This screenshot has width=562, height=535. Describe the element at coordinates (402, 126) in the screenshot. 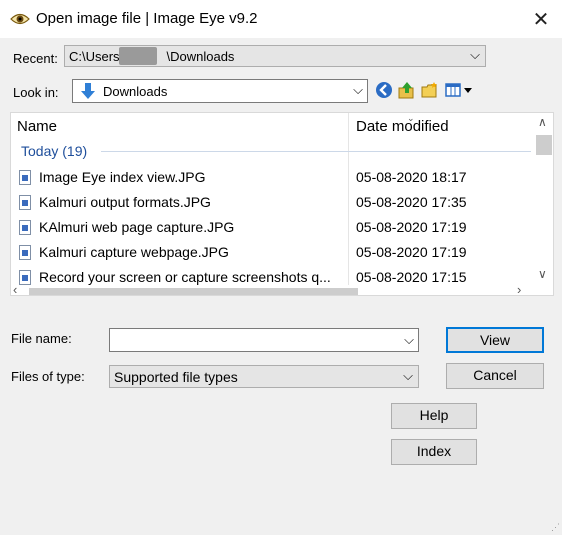

I see `column-header-date: Date modified` at that location.